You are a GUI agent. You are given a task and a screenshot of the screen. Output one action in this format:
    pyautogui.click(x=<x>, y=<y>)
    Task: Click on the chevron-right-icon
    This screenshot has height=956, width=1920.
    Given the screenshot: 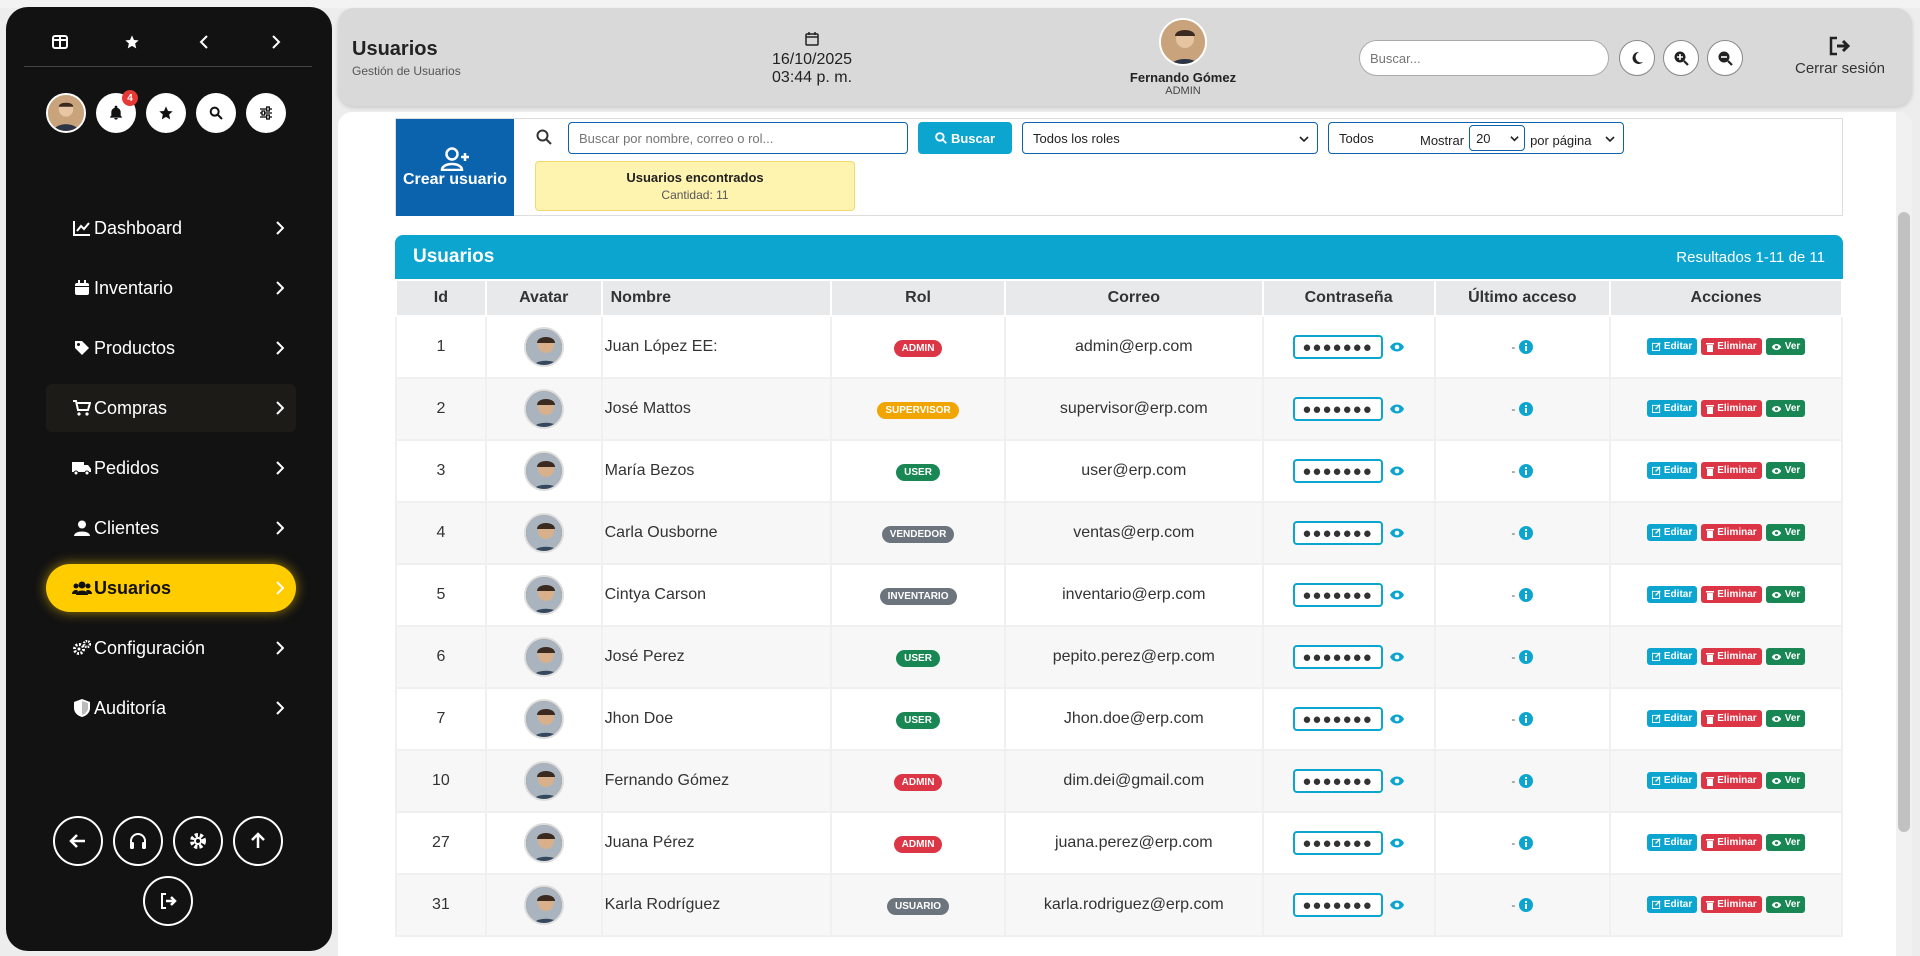 What is the action you would take?
    pyautogui.click(x=276, y=42)
    